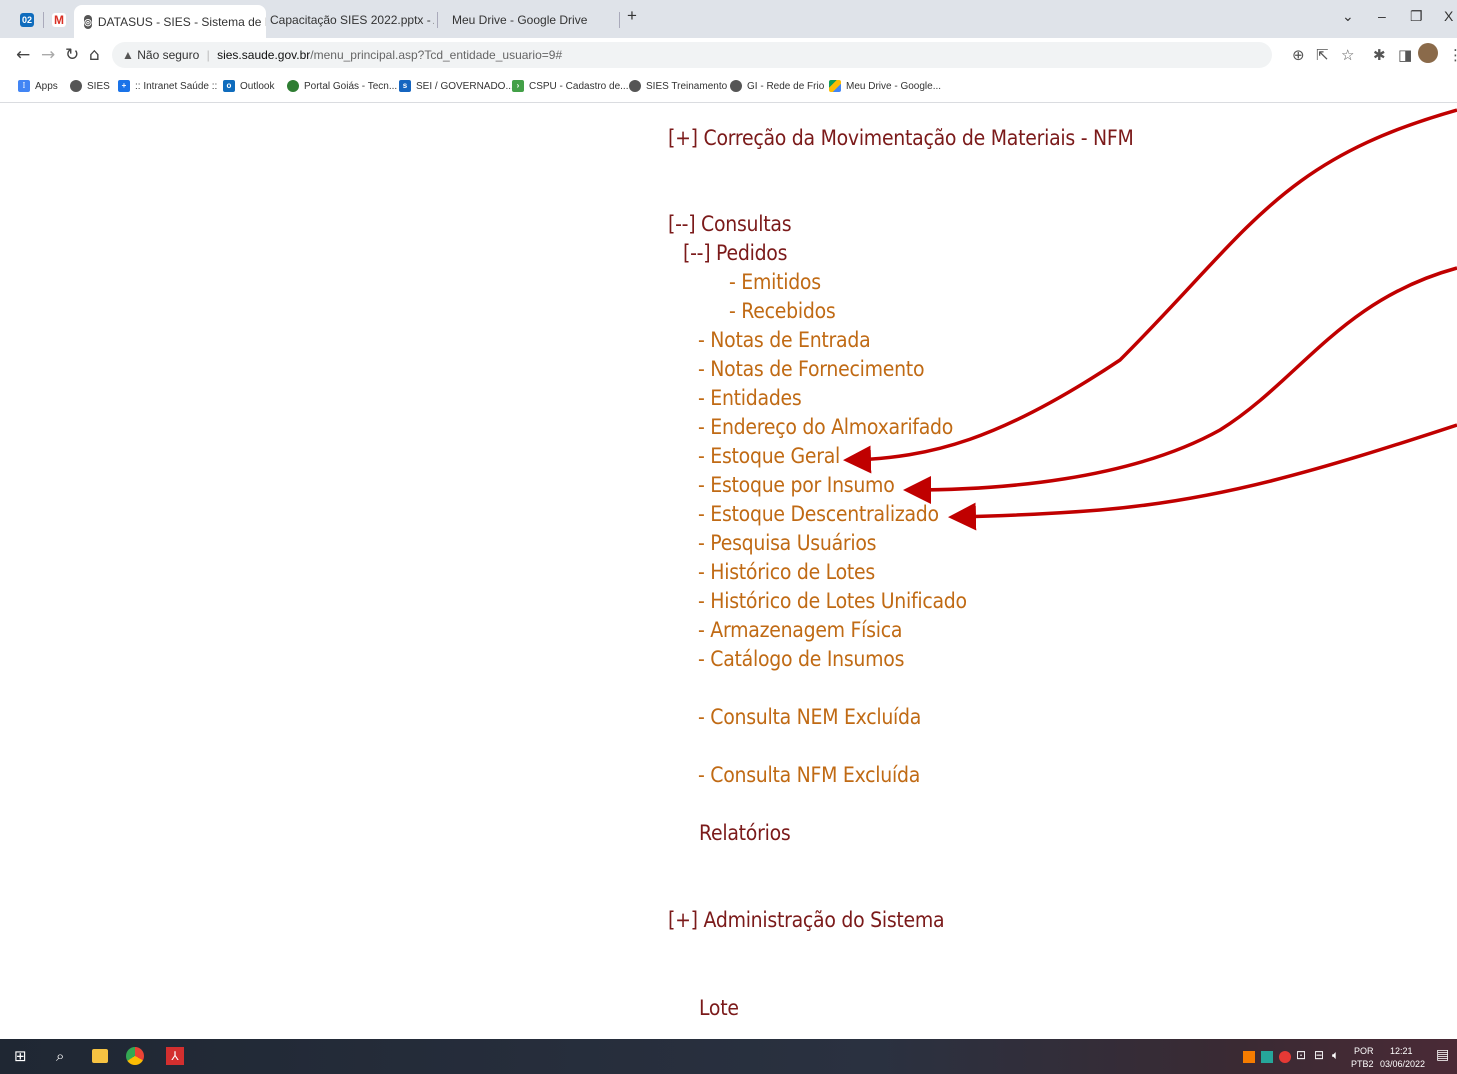 This screenshot has height=1074, width=1457. I want to click on menu-kebab-icon: ⋮, so click(1452, 55).